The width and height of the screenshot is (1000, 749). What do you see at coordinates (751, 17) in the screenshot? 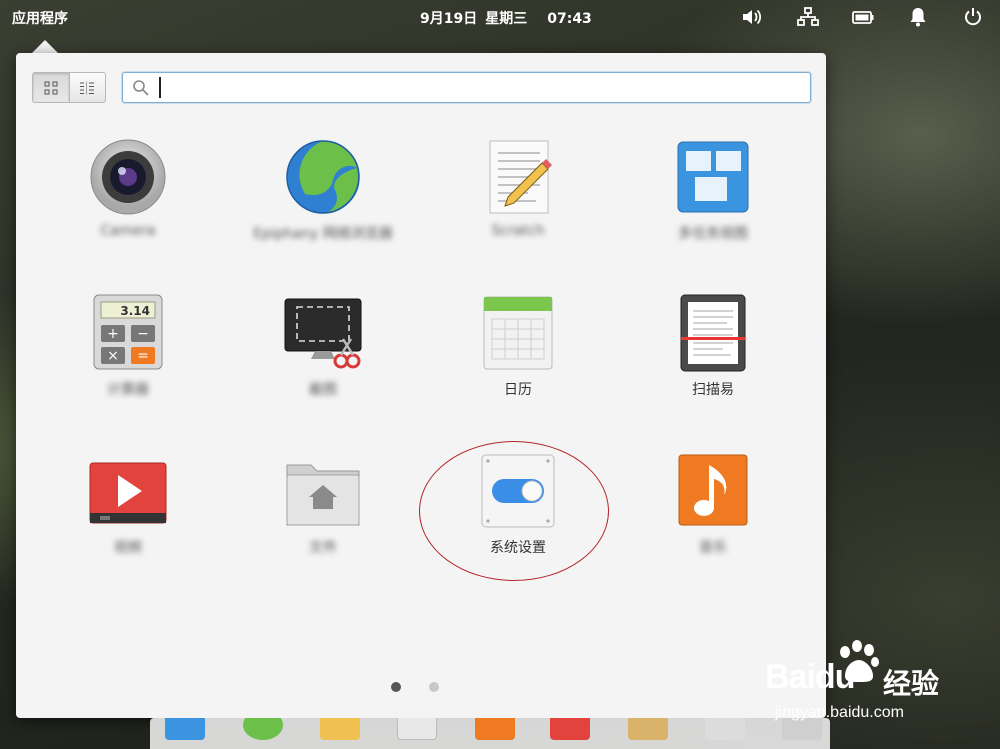
I see `volume-icon` at bounding box center [751, 17].